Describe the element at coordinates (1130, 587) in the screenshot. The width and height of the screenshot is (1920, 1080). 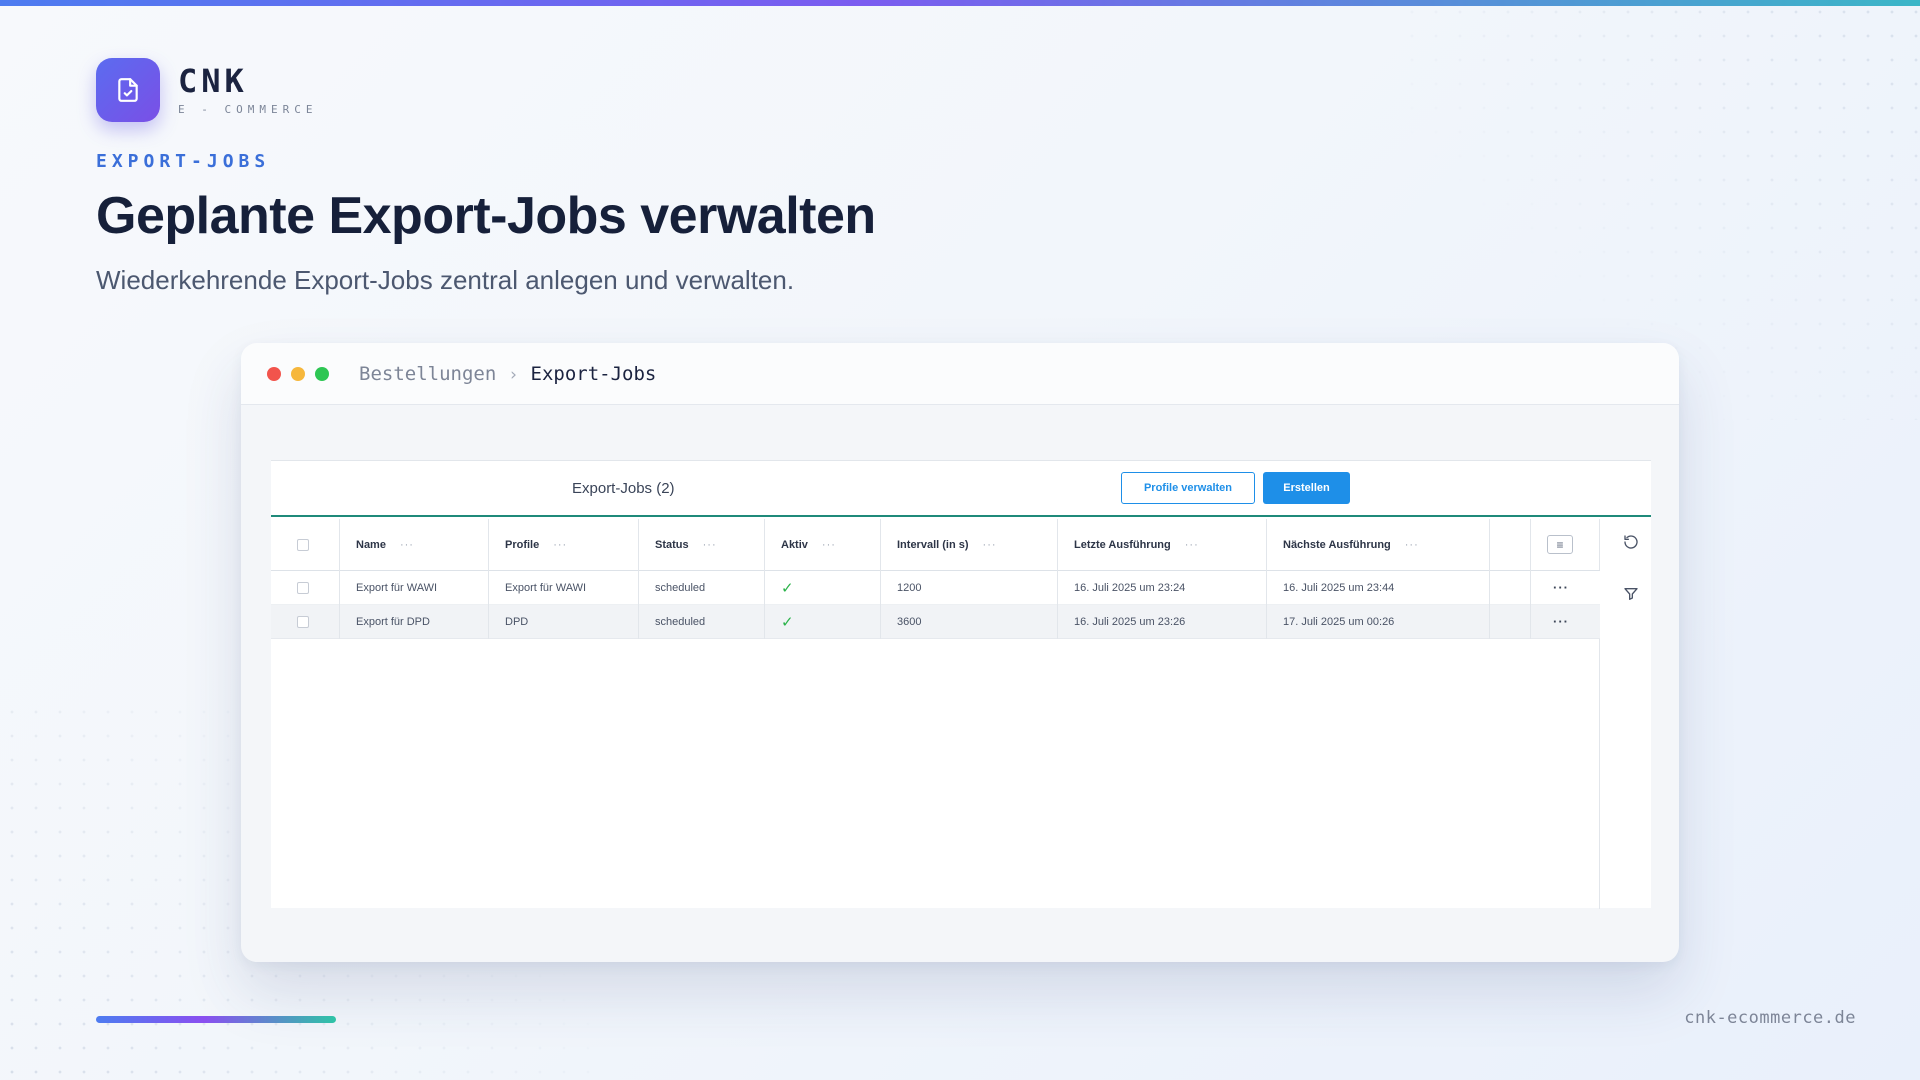
I see `cell-last-run: 16. Juli 2025 um 23:24` at that location.